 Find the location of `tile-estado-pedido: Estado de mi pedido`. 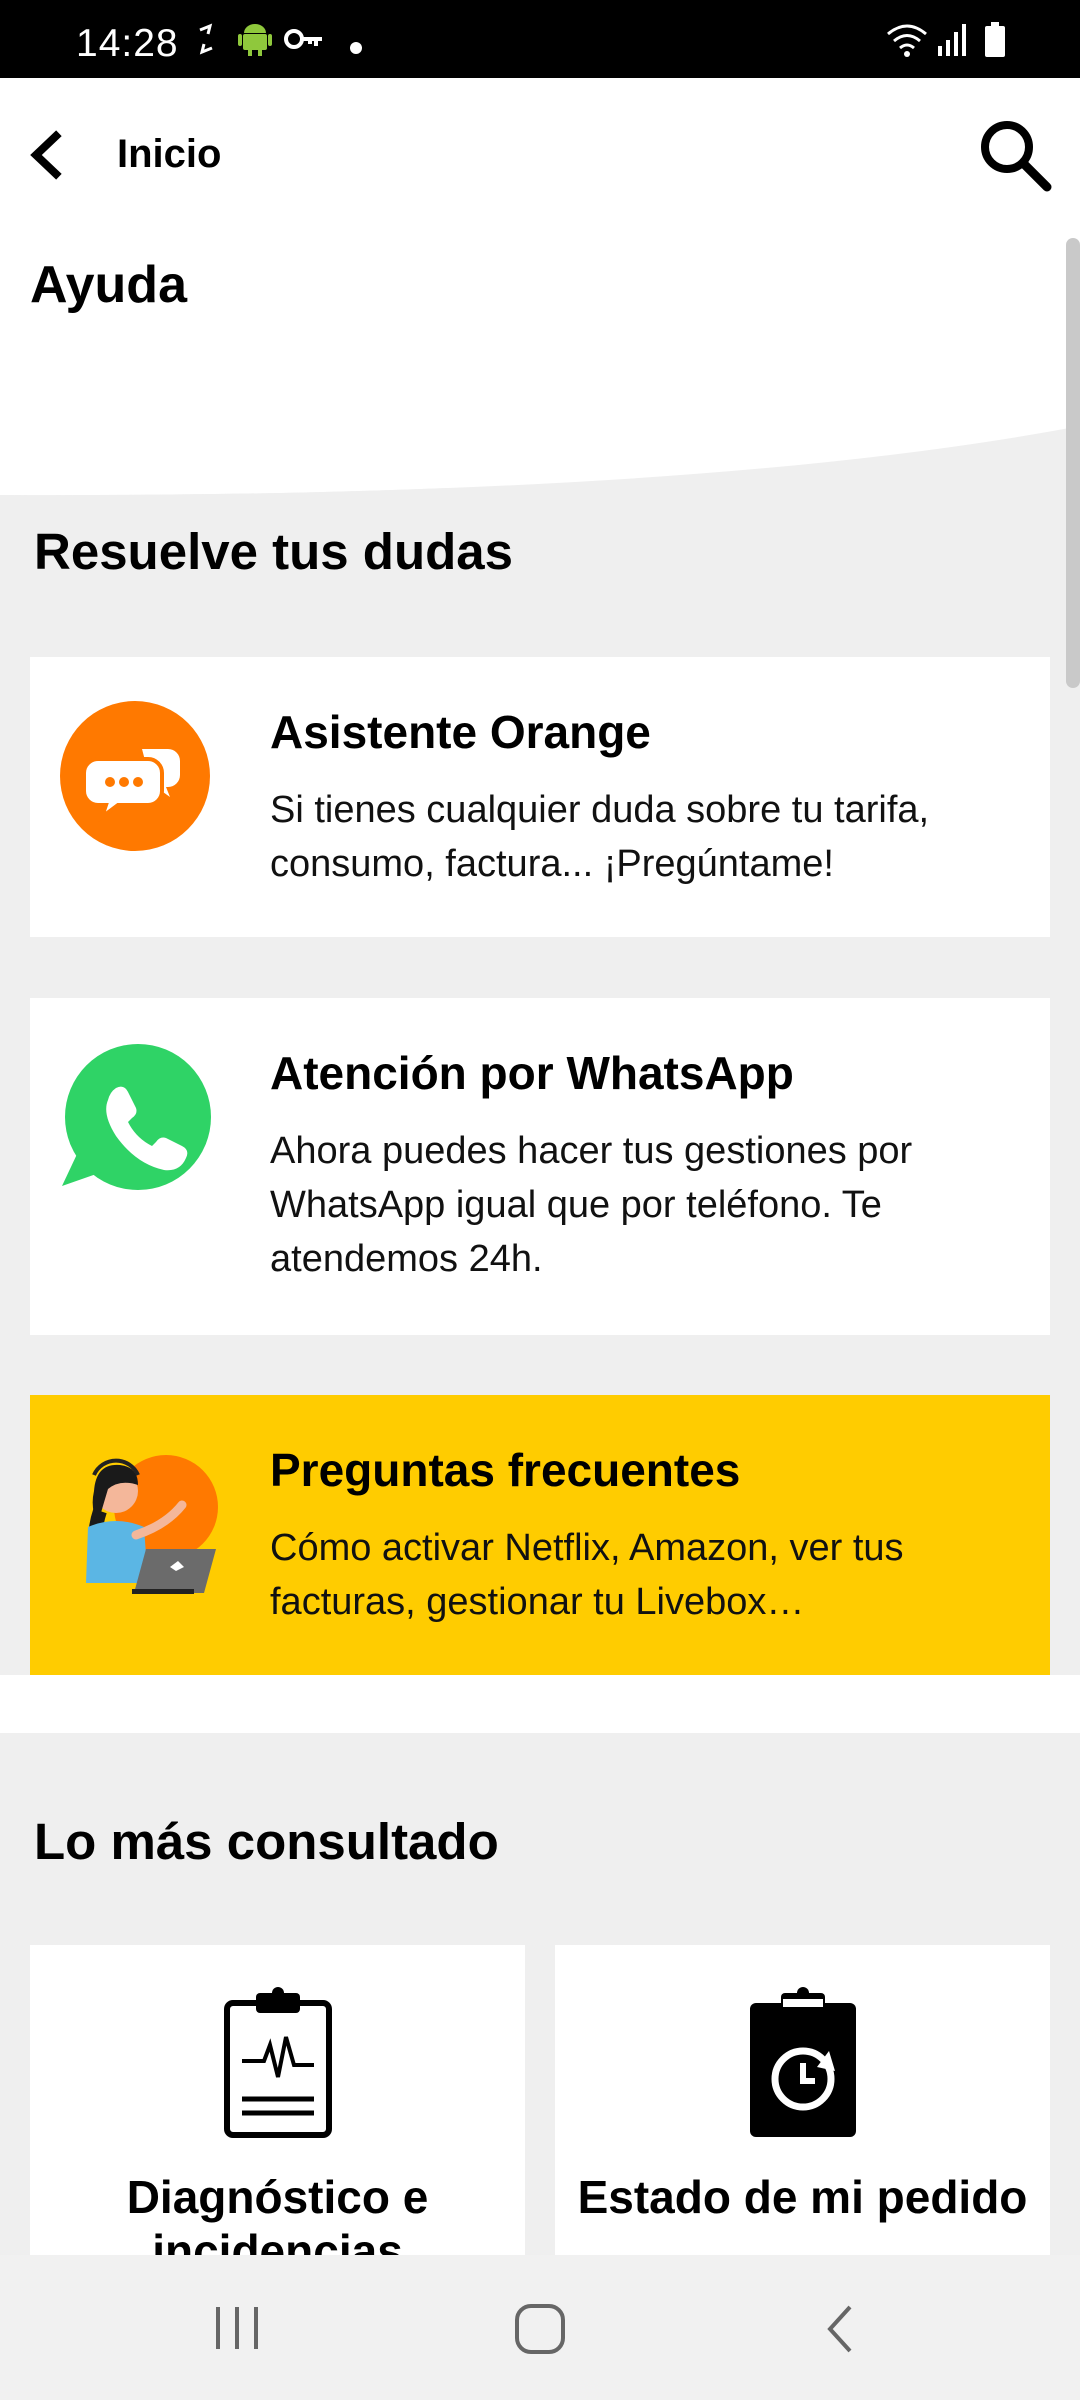

tile-estado-pedido: Estado de mi pedido is located at coordinates (802, 2100).